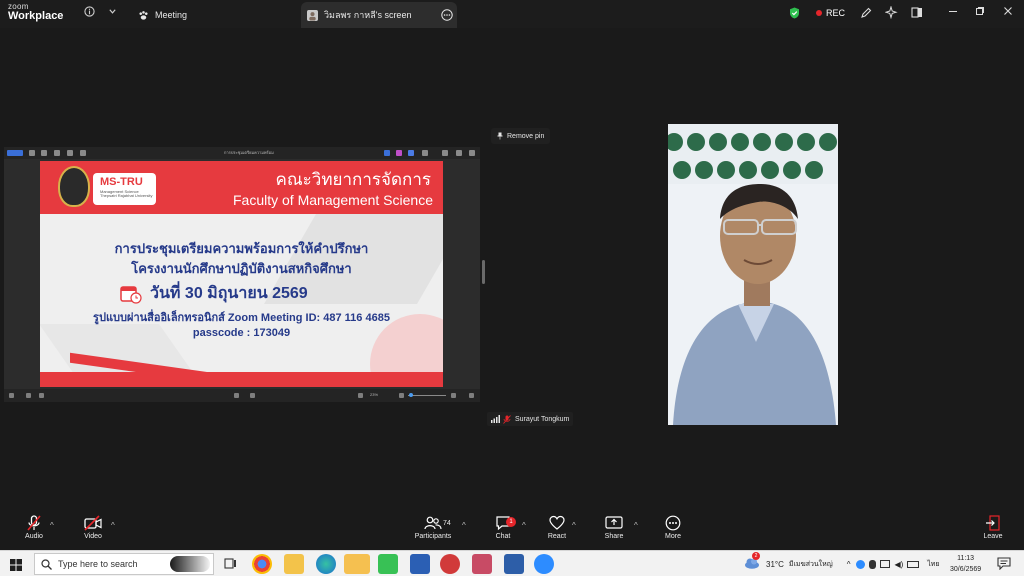 The image size is (1024, 576). What do you see at coordinates (891, 13) in the screenshot?
I see `sparkle-icon` at bounding box center [891, 13].